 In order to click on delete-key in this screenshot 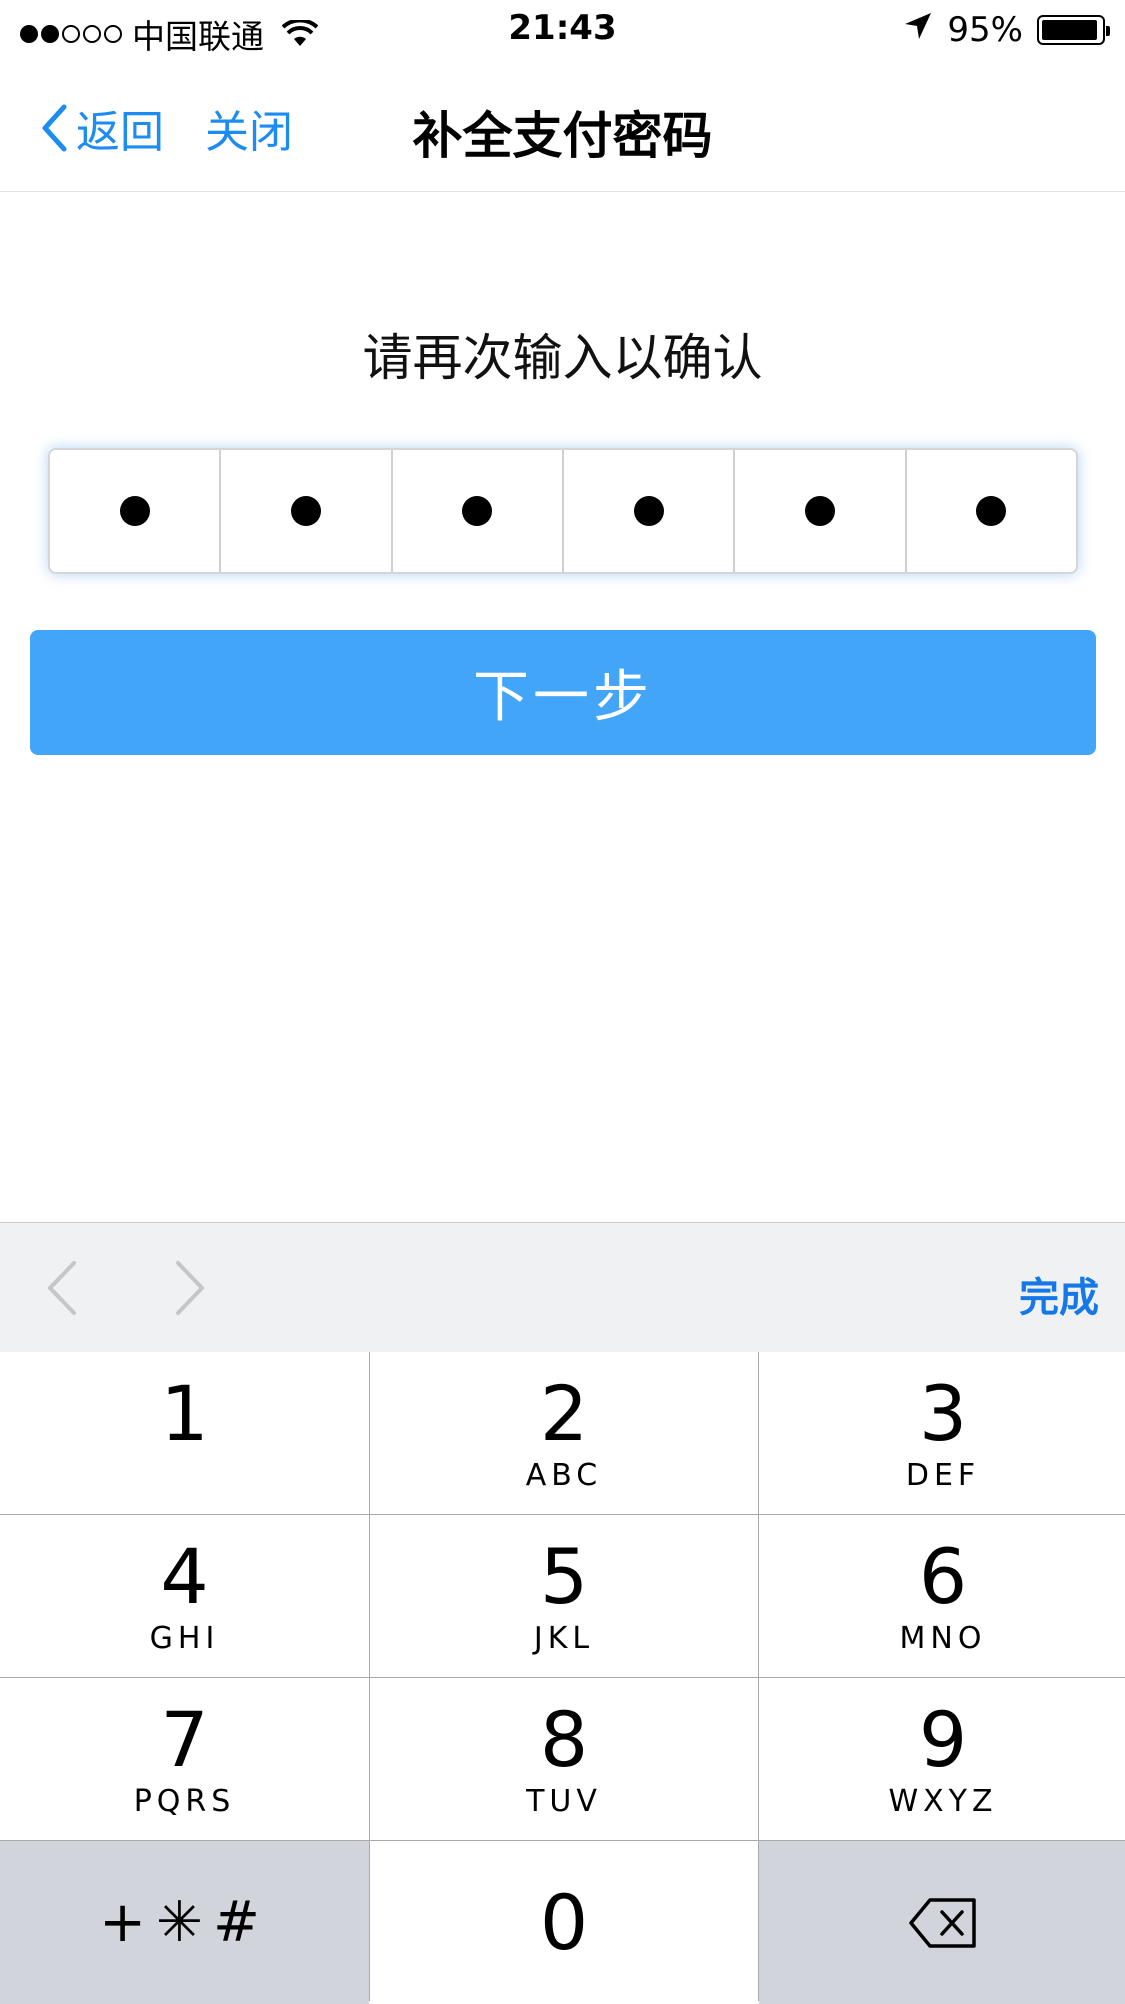, I will do `click(942, 1922)`.